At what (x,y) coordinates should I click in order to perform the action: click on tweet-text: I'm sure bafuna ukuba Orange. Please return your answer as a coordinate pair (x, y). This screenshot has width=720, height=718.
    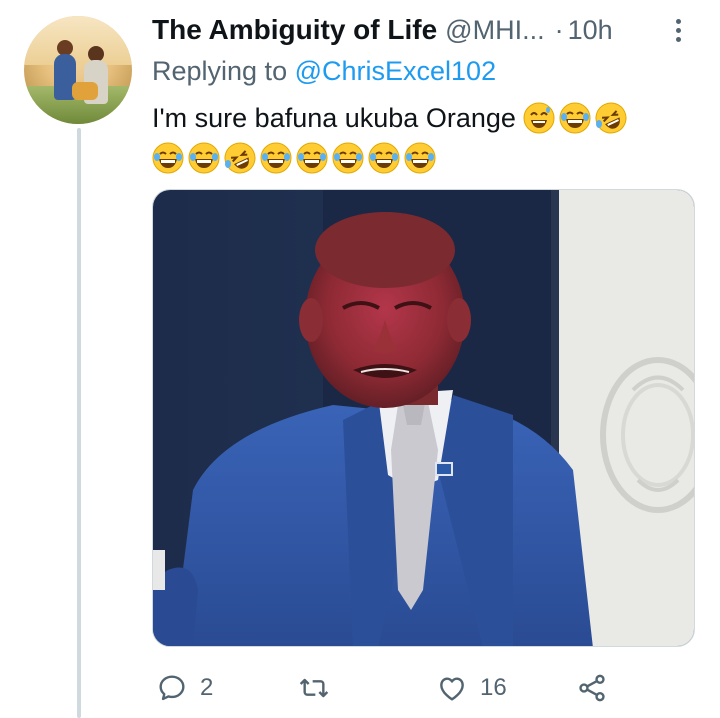
    Looking at the image, I should click on (422, 138).